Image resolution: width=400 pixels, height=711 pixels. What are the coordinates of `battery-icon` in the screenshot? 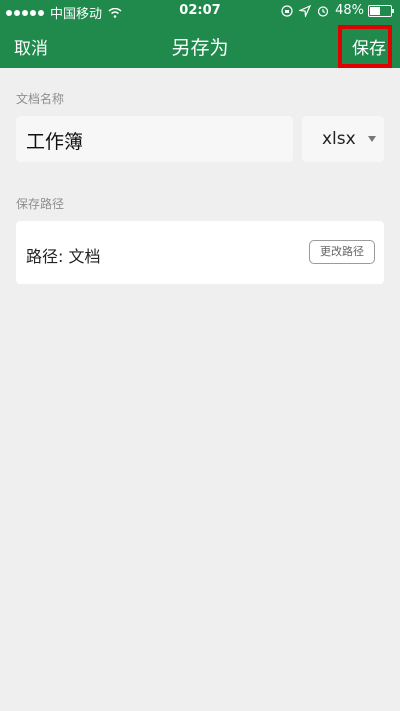 It's located at (381, 10).